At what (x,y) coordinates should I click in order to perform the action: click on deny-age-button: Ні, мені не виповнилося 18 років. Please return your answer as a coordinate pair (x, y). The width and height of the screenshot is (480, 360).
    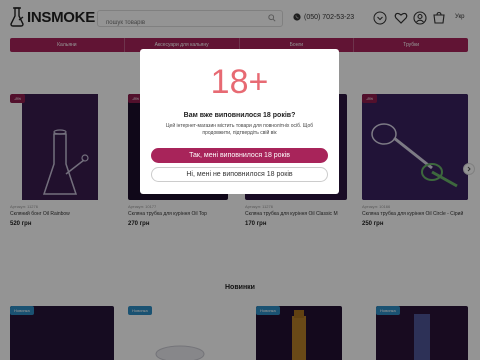
    Looking at the image, I should click on (239, 174).